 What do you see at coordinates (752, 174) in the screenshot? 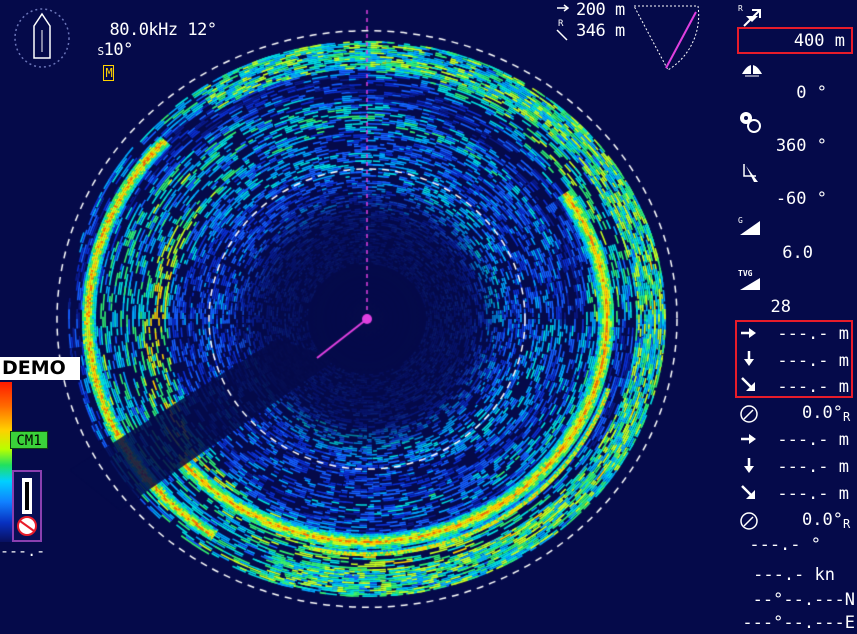
I see `tilt-icon` at bounding box center [752, 174].